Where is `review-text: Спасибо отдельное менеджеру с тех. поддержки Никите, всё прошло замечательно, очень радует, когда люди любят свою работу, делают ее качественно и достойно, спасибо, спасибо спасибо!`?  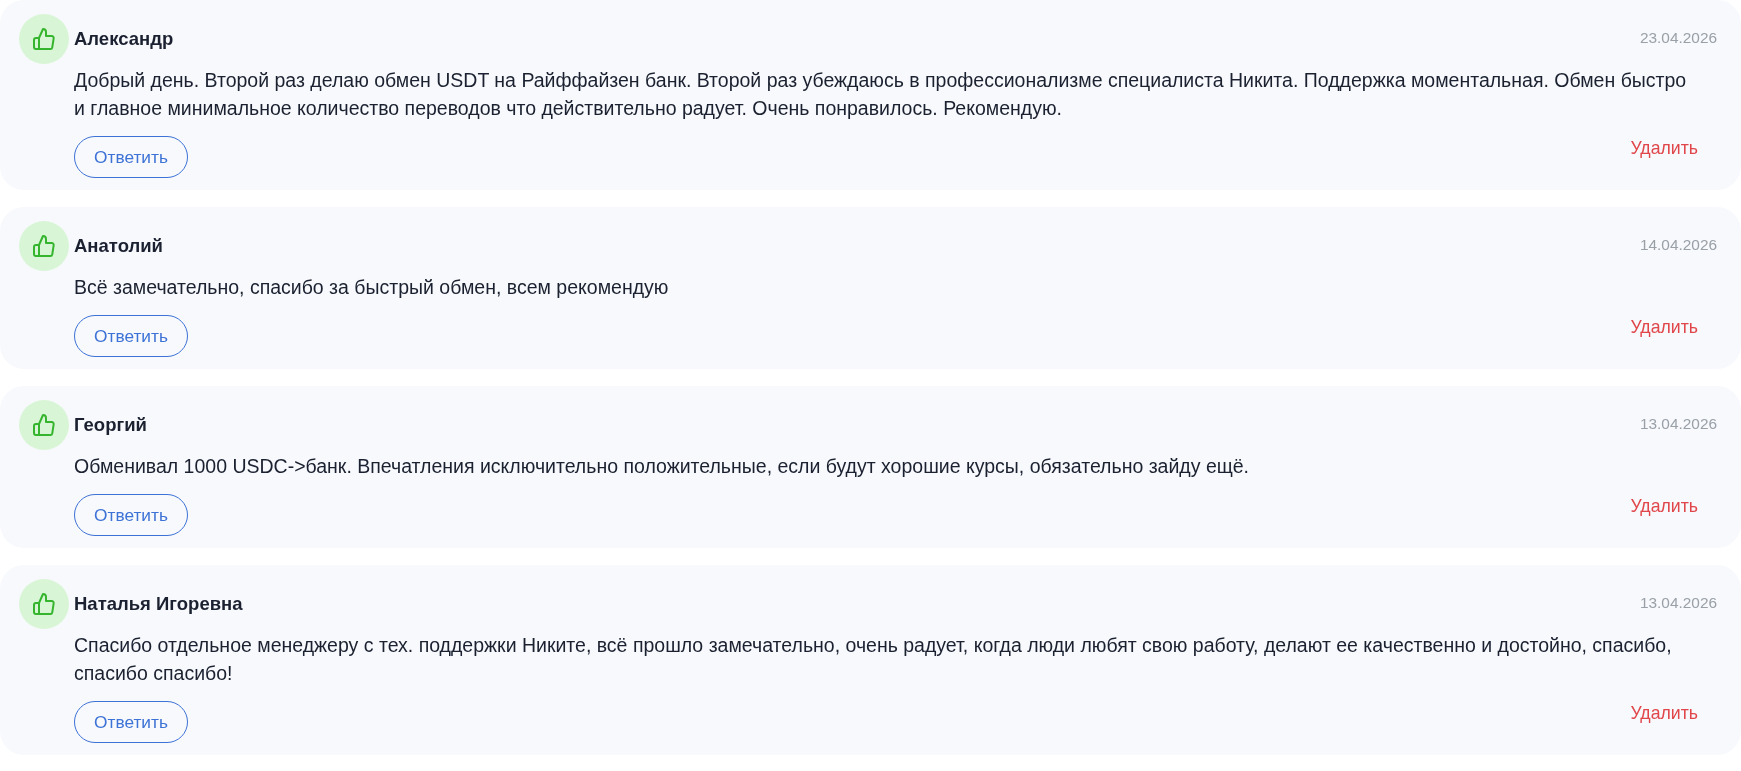 review-text: Спасибо отдельное менеджеру с тех. поддержки Никите, всё прошло замечательно, очень радует, когда люди любят свою работу, делают ее качественно и достойно, спасибо, спасибо спасибо! is located at coordinates (873, 659).